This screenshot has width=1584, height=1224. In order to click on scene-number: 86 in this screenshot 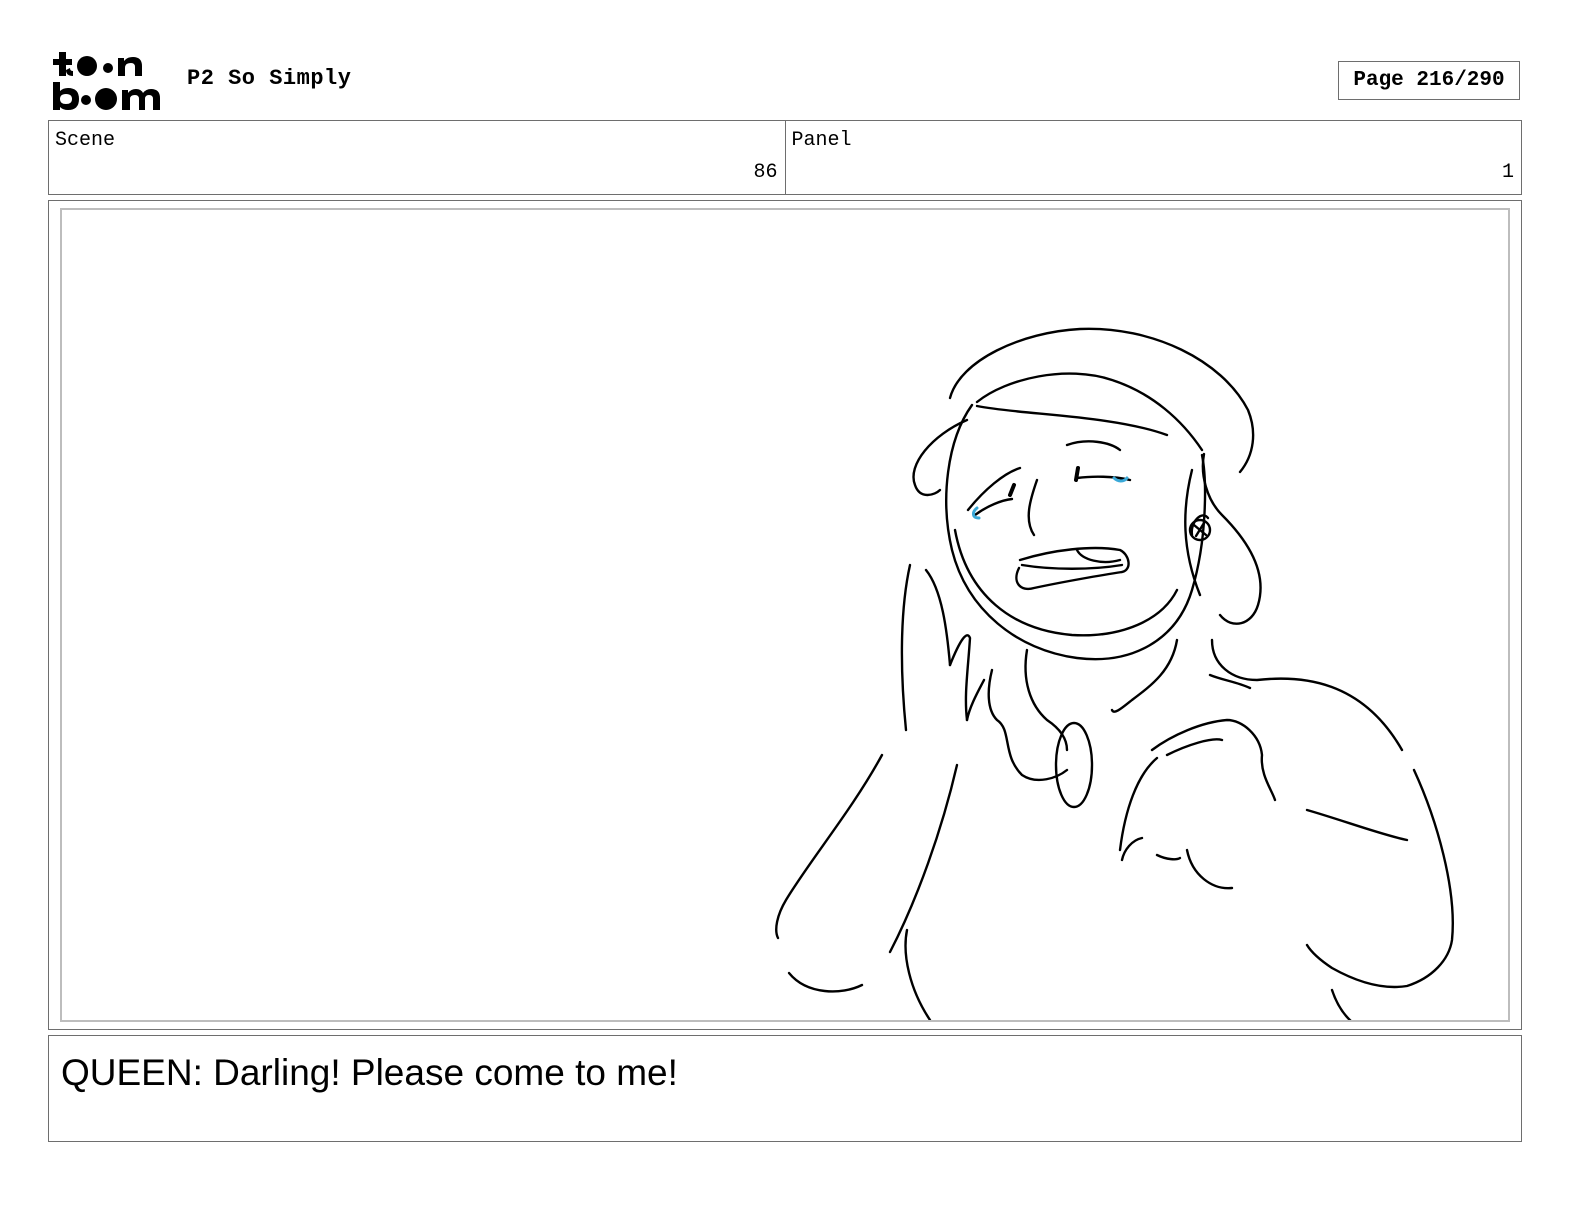, I will do `click(765, 172)`.